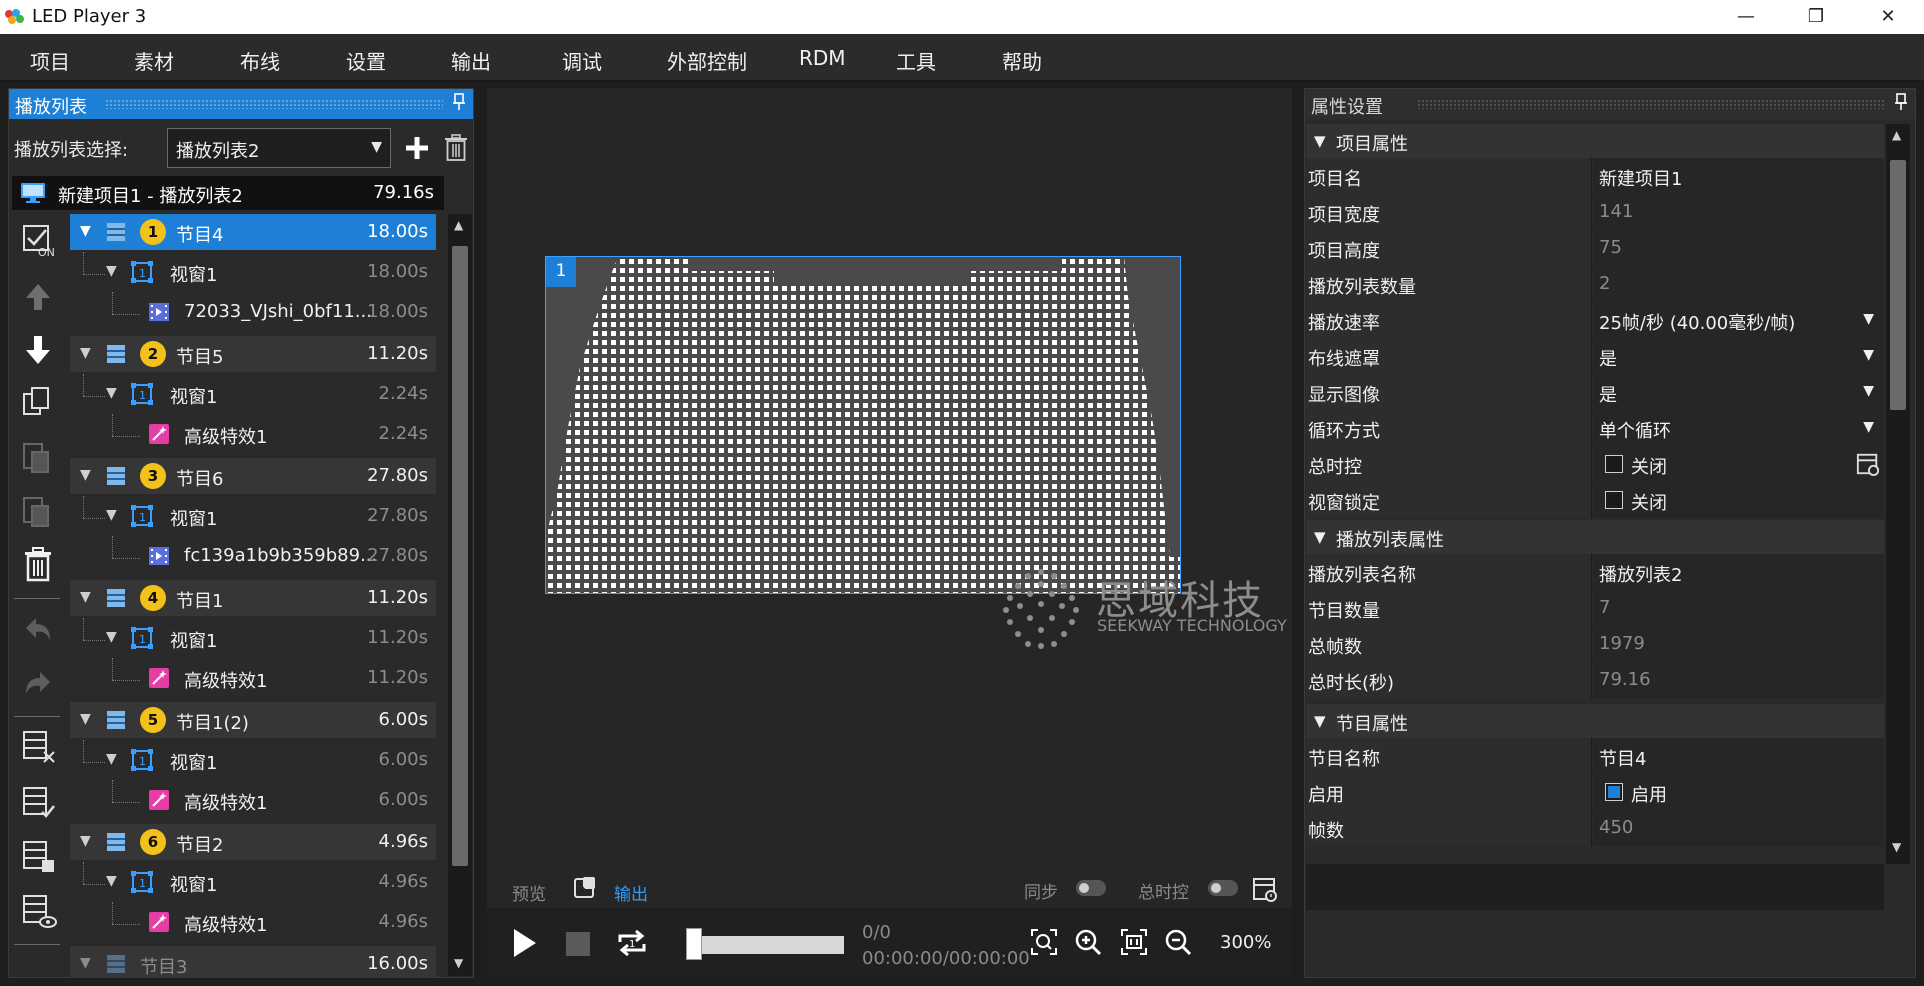 This screenshot has height=986, width=1924. What do you see at coordinates (529, 892) in the screenshot?
I see `preview-label: 预览` at bounding box center [529, 892].